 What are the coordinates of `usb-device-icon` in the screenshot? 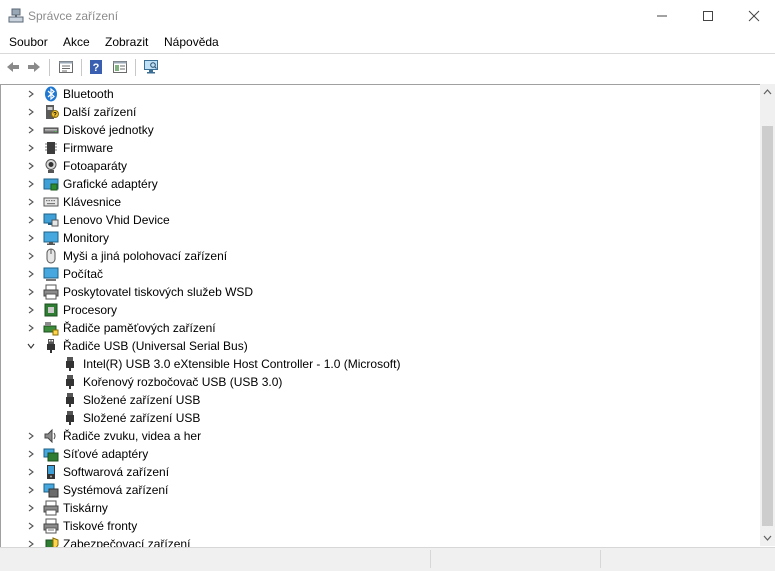 It's located at (70, 418).